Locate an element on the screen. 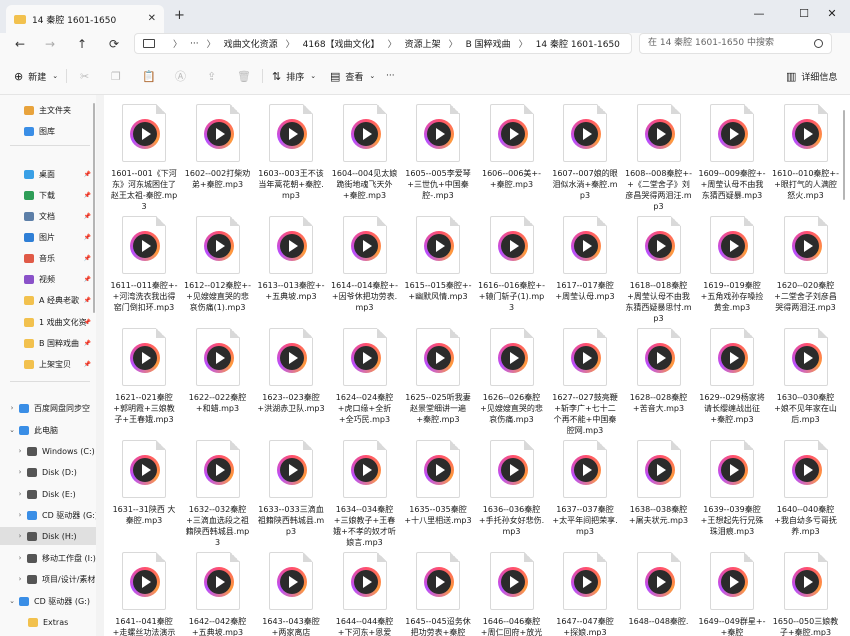 The width and height of the screenshot is (850, 636). sidebar-item: 视频 📌 is located at coordinates (48, 279).